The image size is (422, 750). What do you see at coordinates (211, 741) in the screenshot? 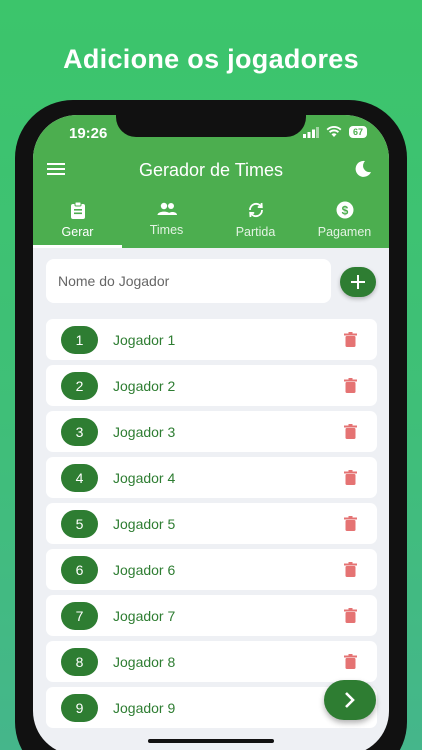
I see `home-indicator` at bounding box center [211, 741].